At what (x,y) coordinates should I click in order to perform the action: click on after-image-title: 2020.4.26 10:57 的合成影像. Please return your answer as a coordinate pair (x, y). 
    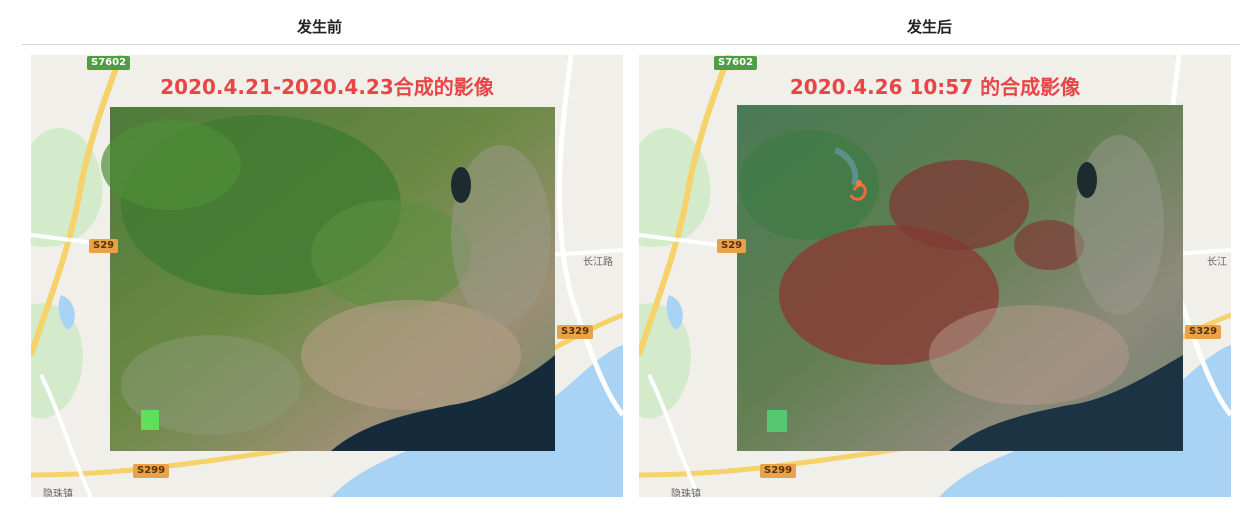
    Looking at the image, I should click on (935, 87).